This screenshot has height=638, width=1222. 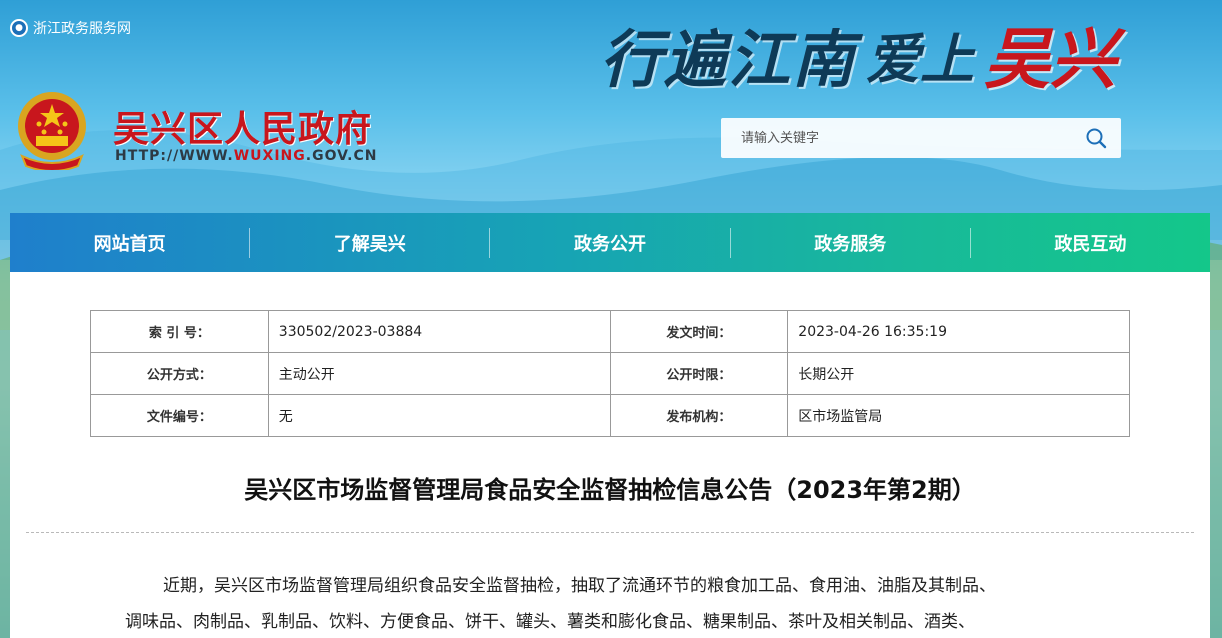 I want to click on slogan-part2: 爱上, so click(x=920, y=58).